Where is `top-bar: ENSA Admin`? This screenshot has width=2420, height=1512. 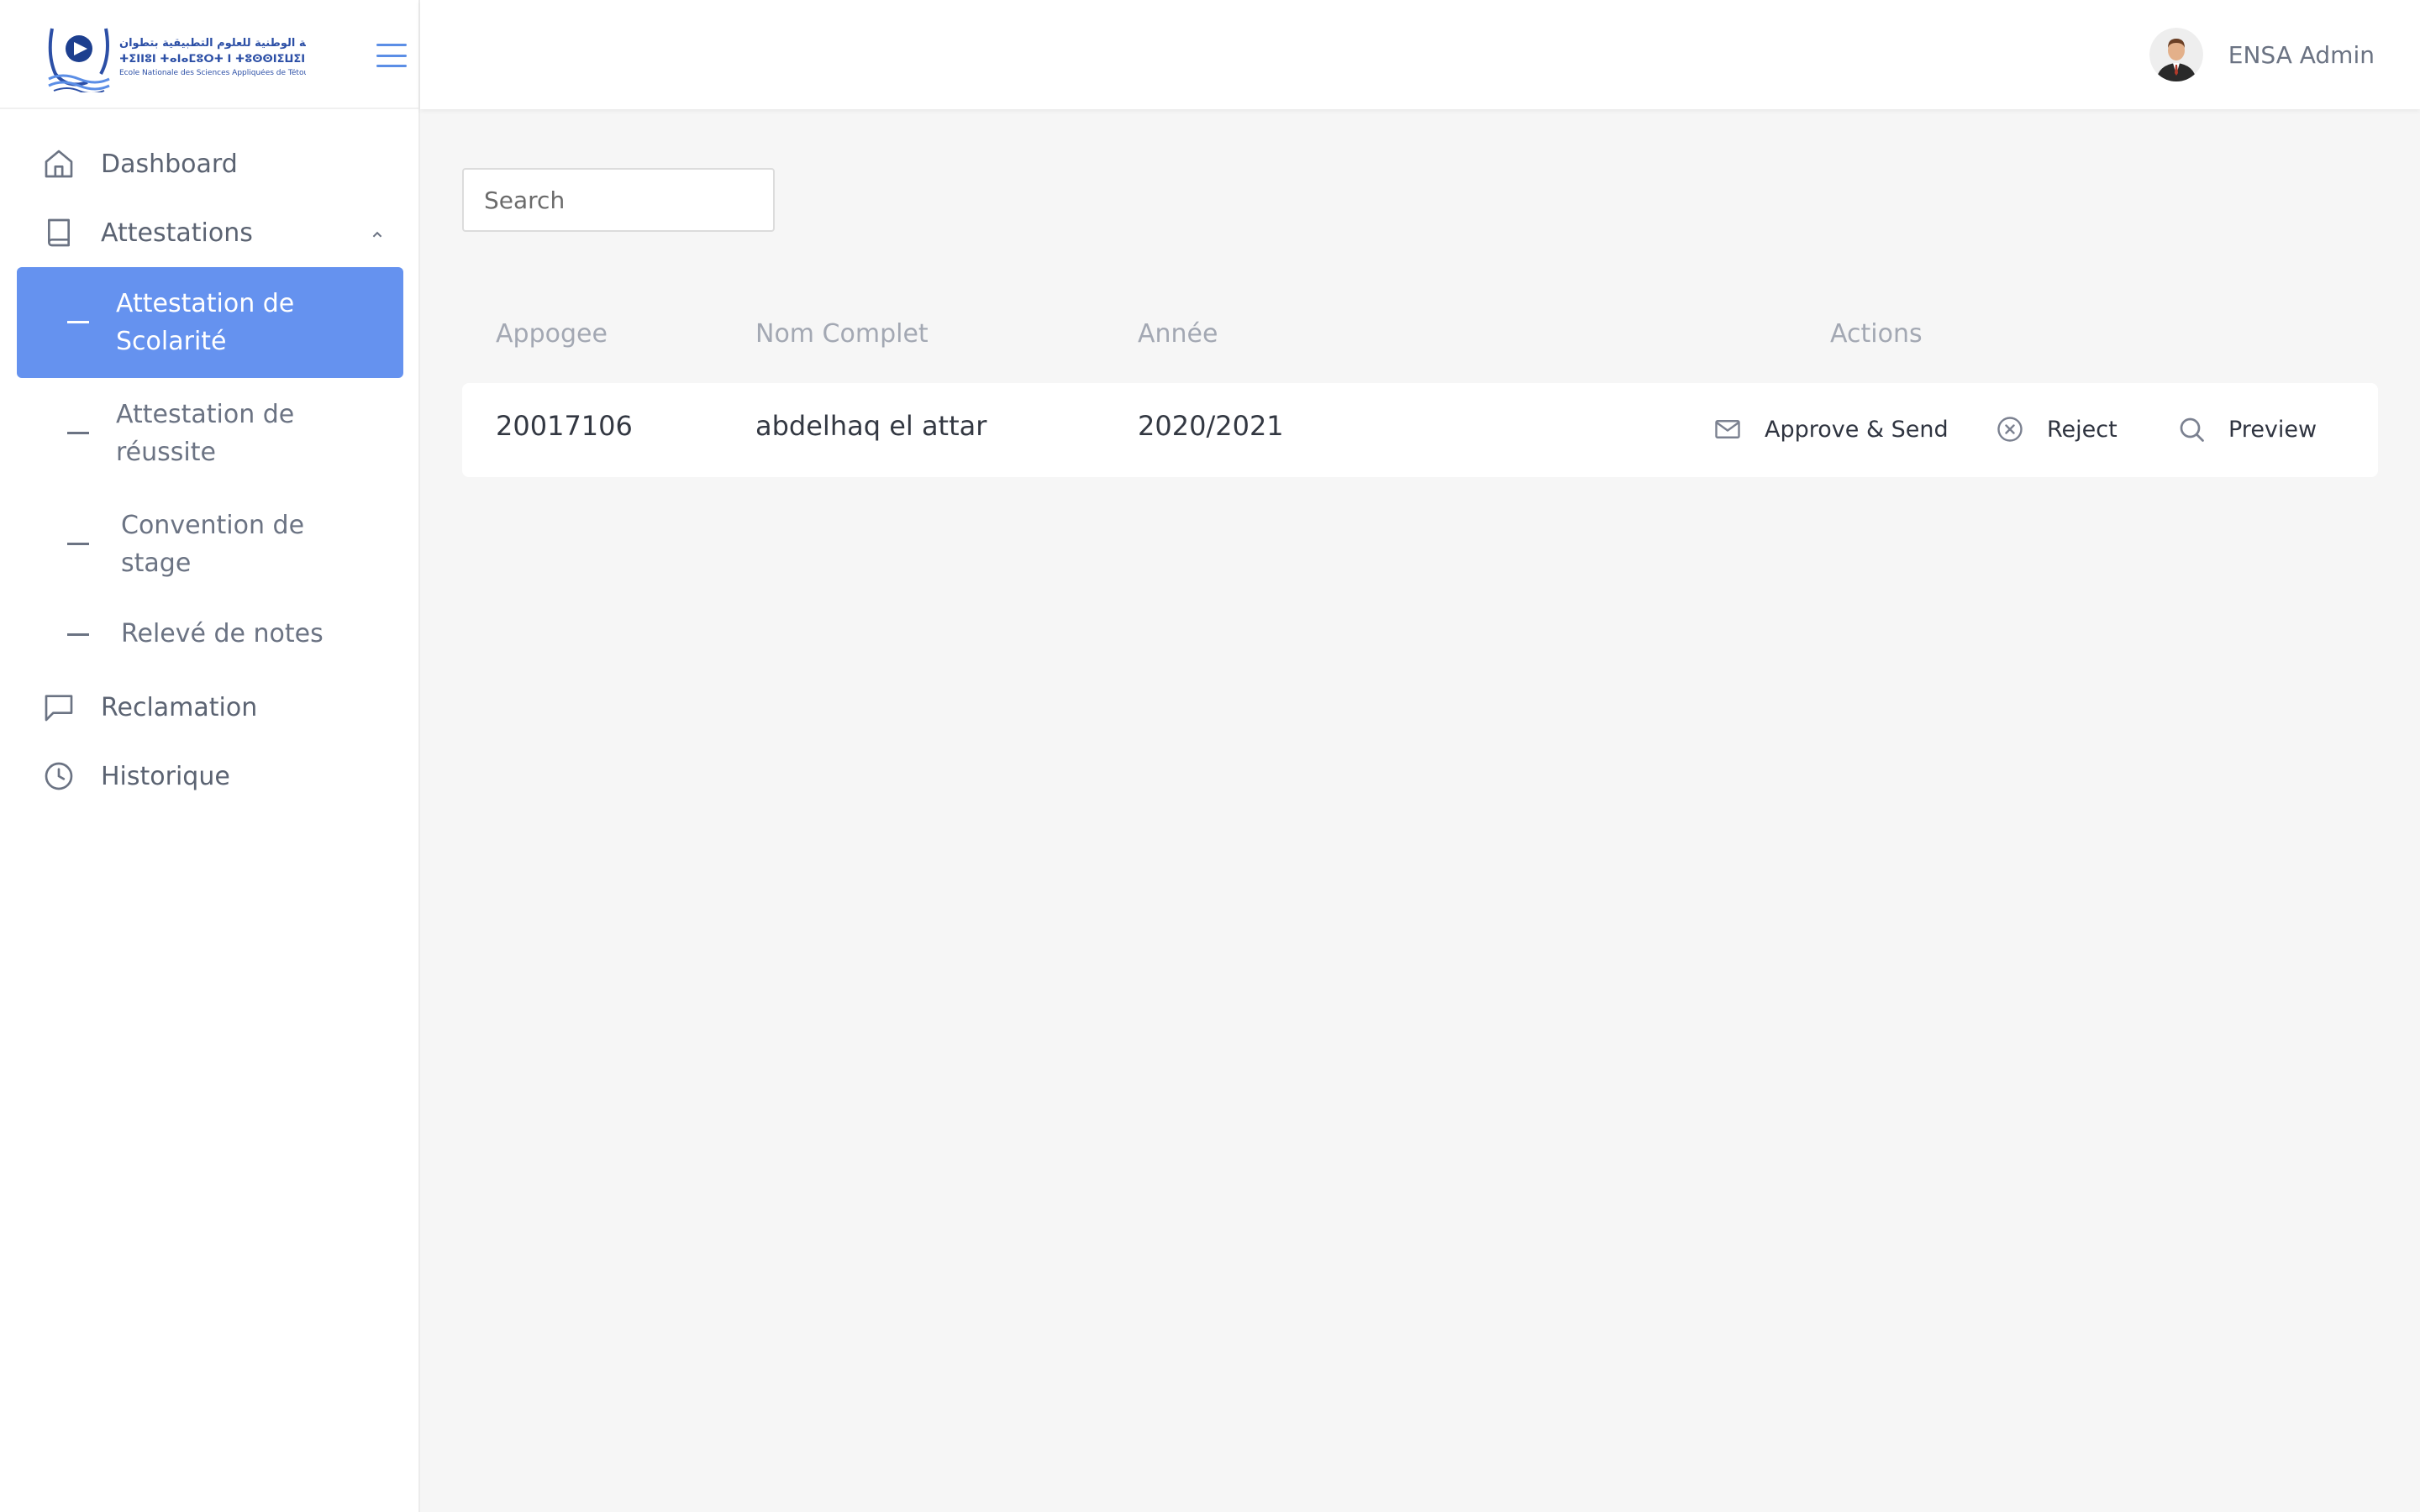 top-bar: ENSA Admin is located at coordinates (1420, 54).